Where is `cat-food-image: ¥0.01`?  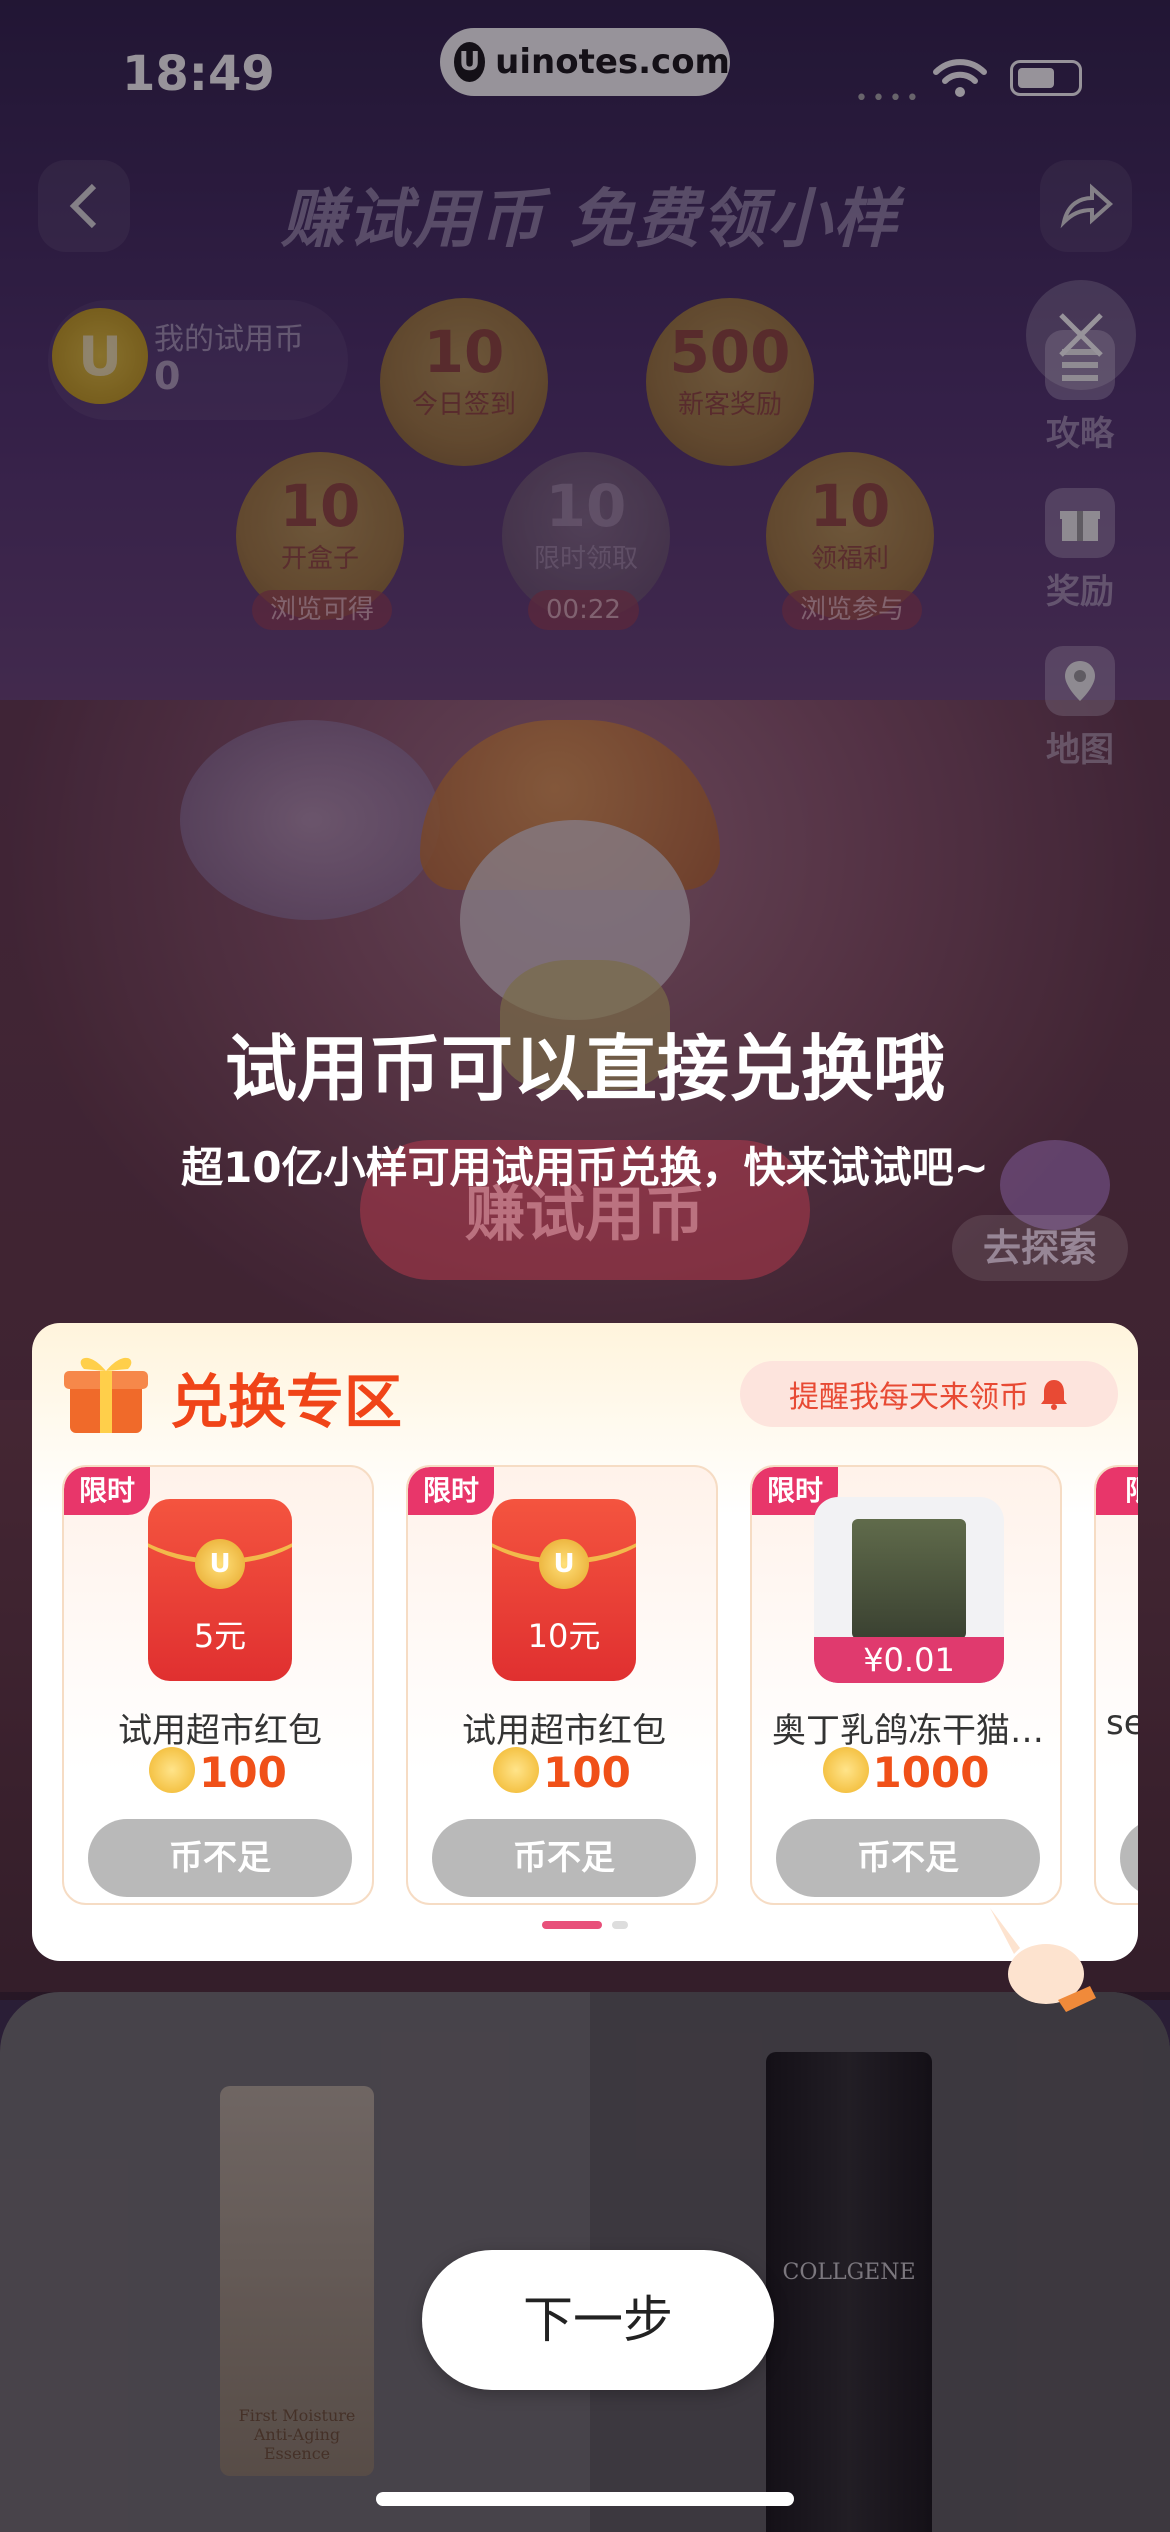 cat-food-image: ¥0.01 is located at coordinates (909, 1590).